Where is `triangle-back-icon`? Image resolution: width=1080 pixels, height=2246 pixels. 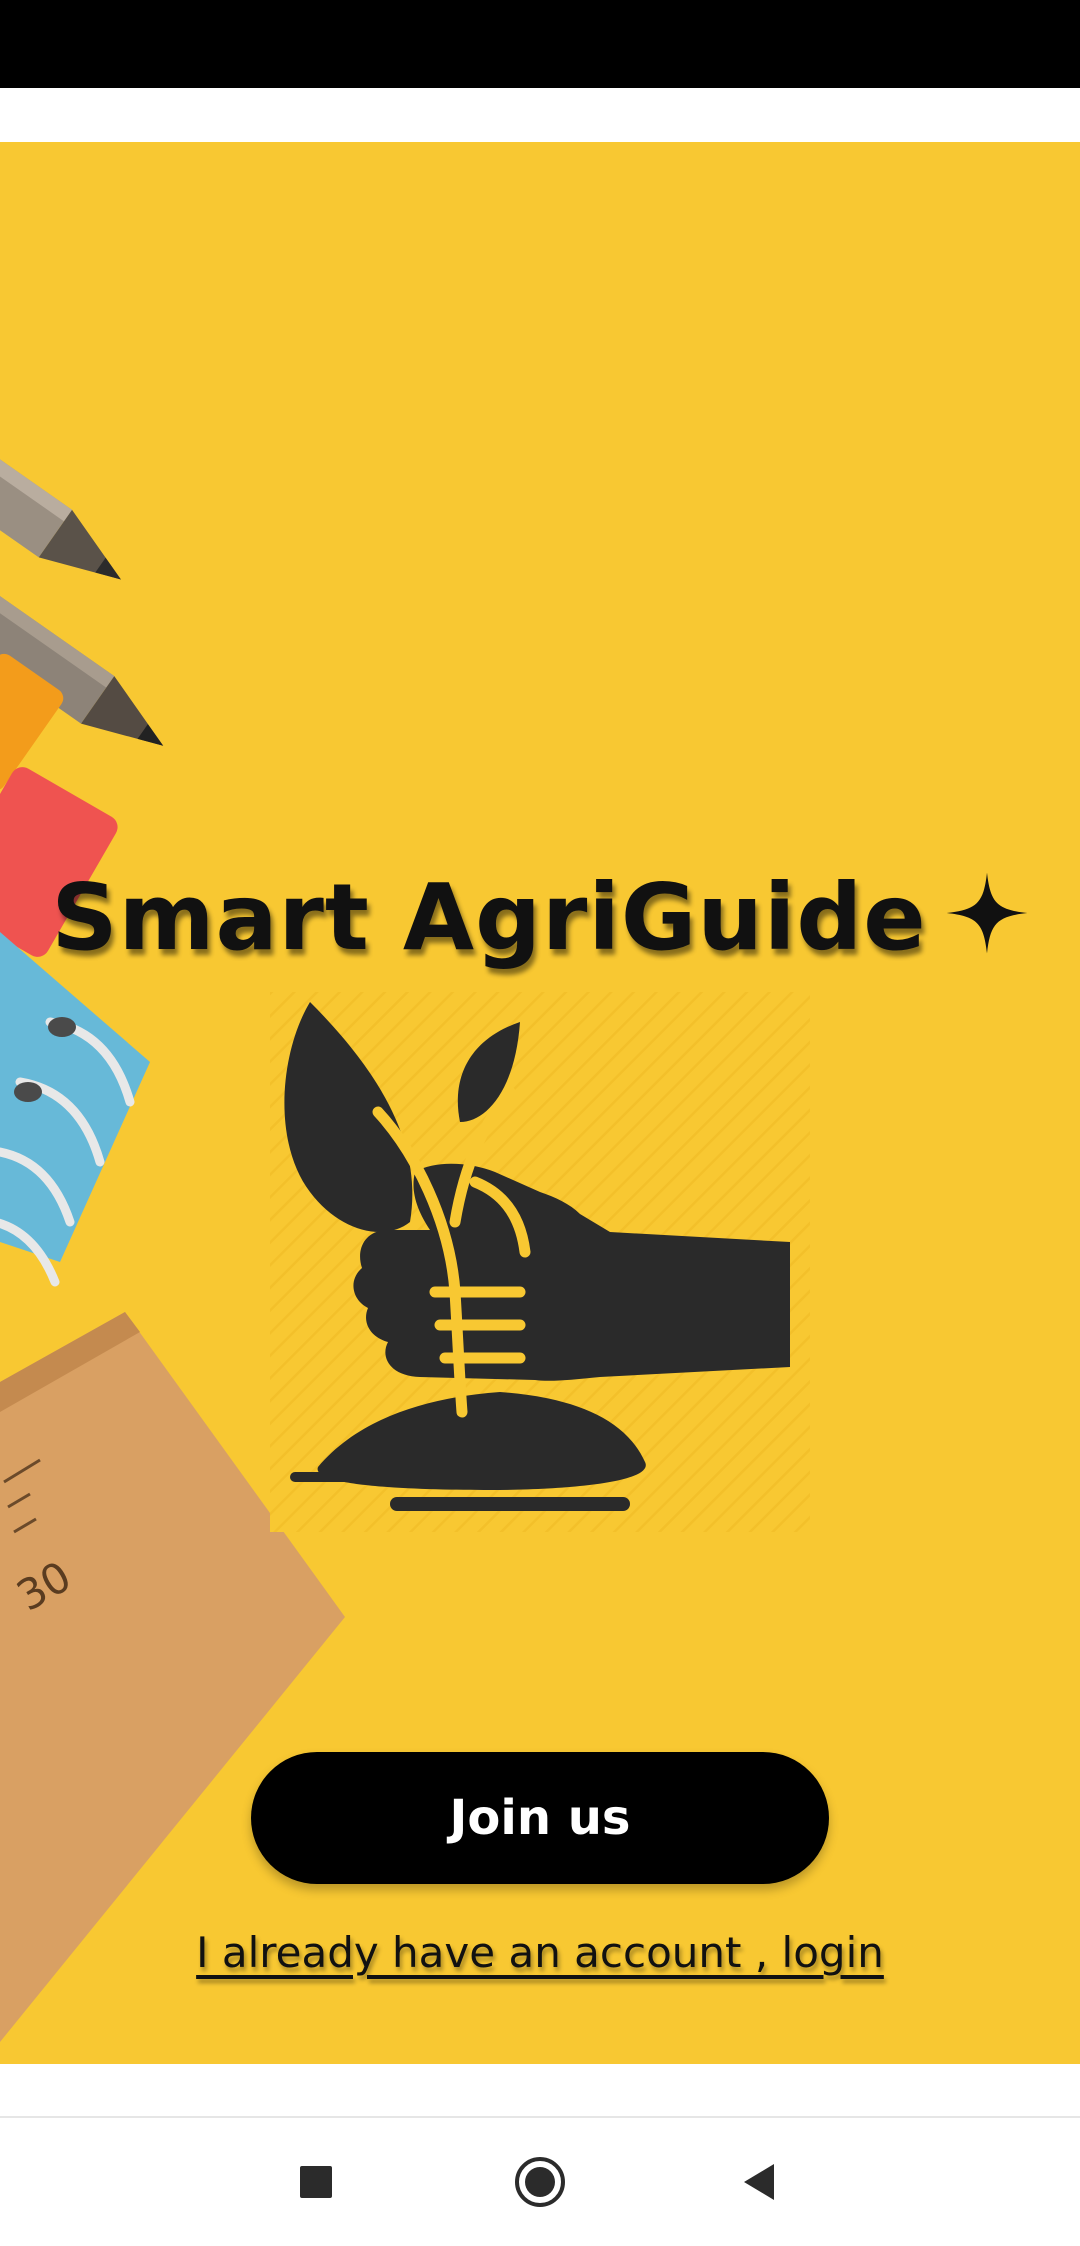 triangle-back-icon is located at coordinates (760, 2182).